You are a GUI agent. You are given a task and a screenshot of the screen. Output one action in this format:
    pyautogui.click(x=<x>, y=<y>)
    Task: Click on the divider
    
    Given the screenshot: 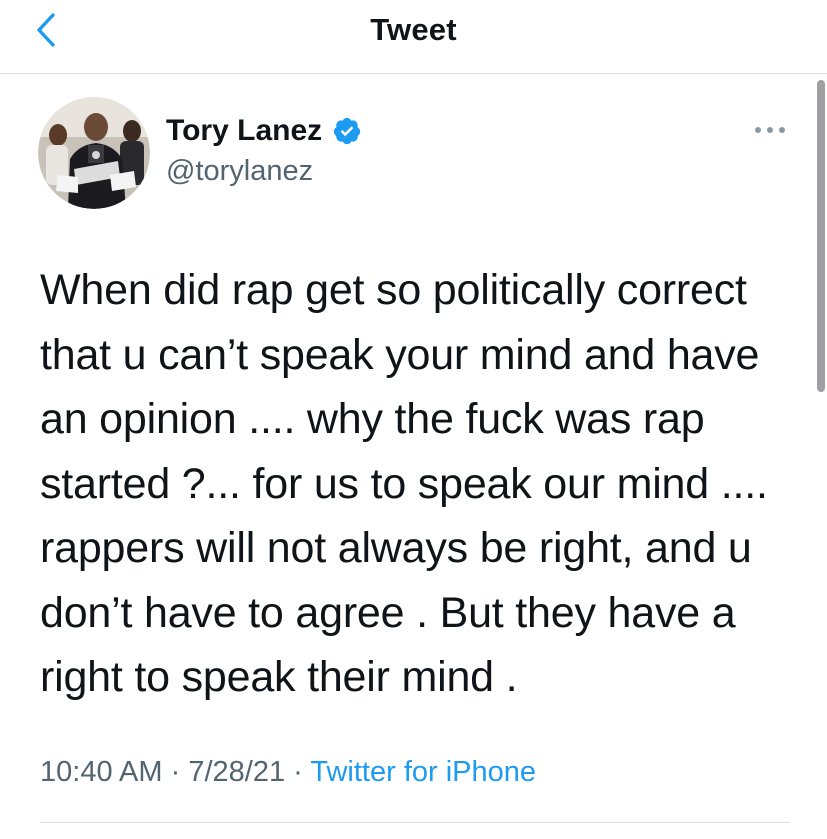 What is the action you would take?
    pyautogui.click(x=415, y=822)
    